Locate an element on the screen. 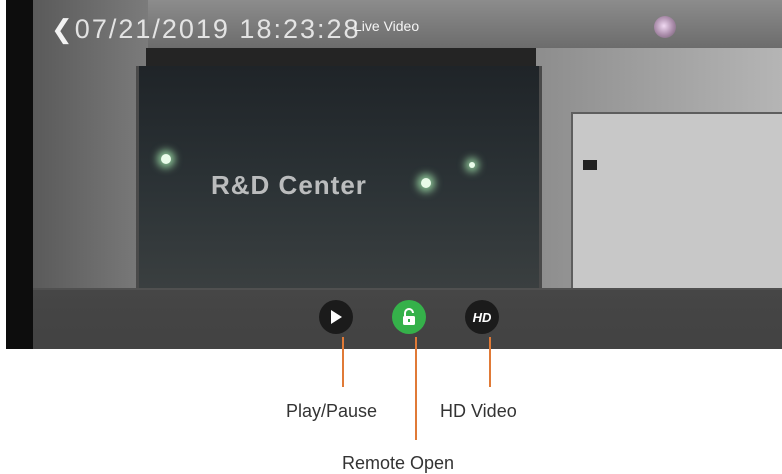 The image size is (782, 474). settings-icon is located at coordinates (665, 27).